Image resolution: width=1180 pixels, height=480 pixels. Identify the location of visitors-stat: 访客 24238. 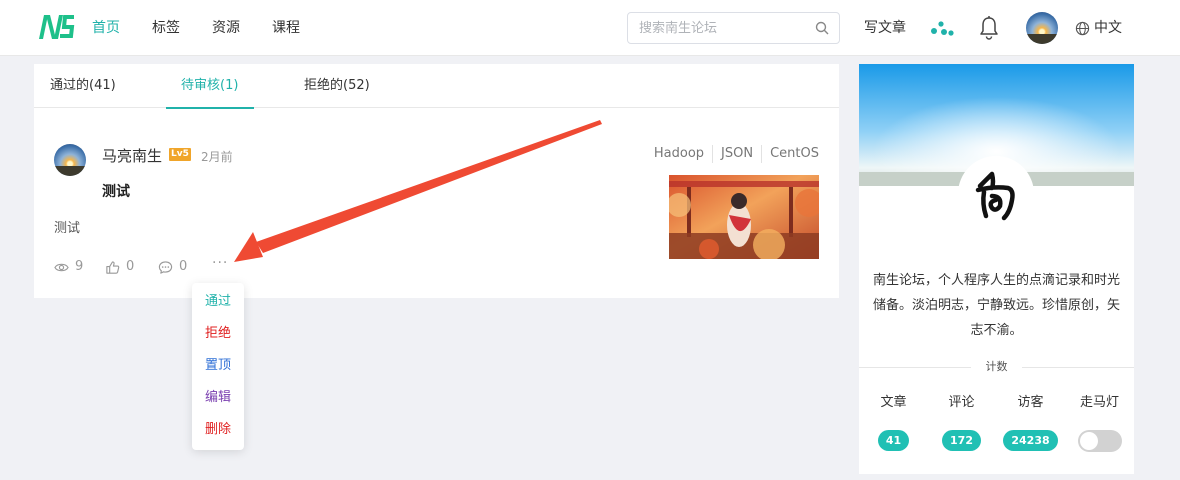
(1030, 422).